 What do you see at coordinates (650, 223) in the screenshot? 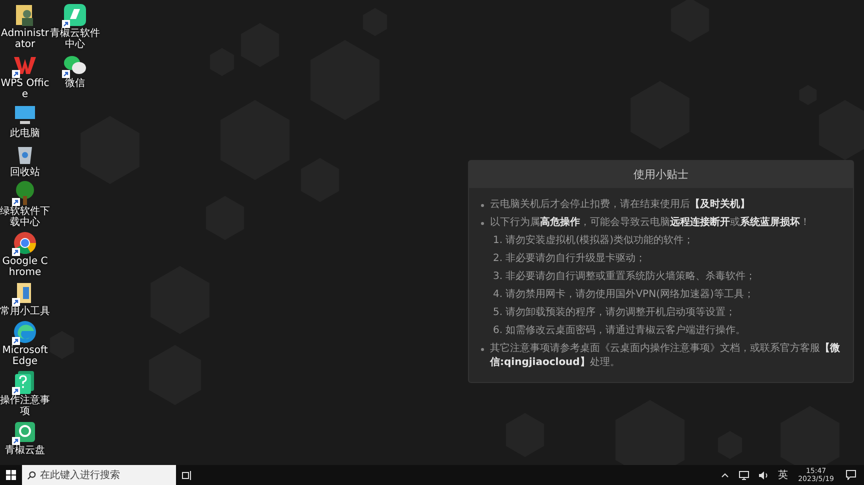
I see `tip-text: 以下行为属高危操作，可能会导致云电脑远程连接断开或系统蓝屏损坏！` at bounding box center [650, 223].